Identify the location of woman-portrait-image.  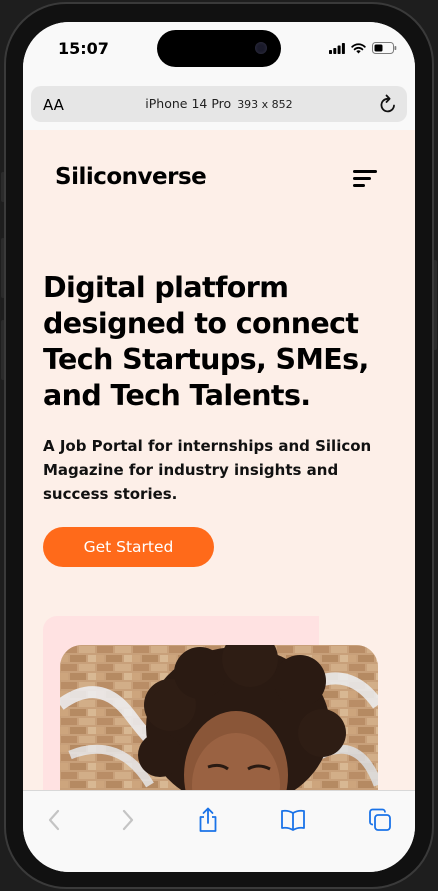
(219, 717).